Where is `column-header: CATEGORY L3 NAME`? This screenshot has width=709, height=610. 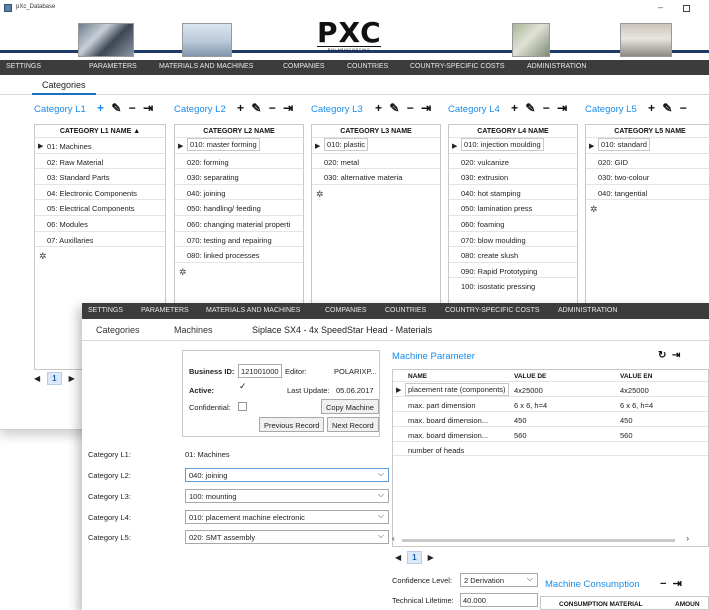
column-header: CATEGORY L3 NAME is located at coordinates (376, 131).